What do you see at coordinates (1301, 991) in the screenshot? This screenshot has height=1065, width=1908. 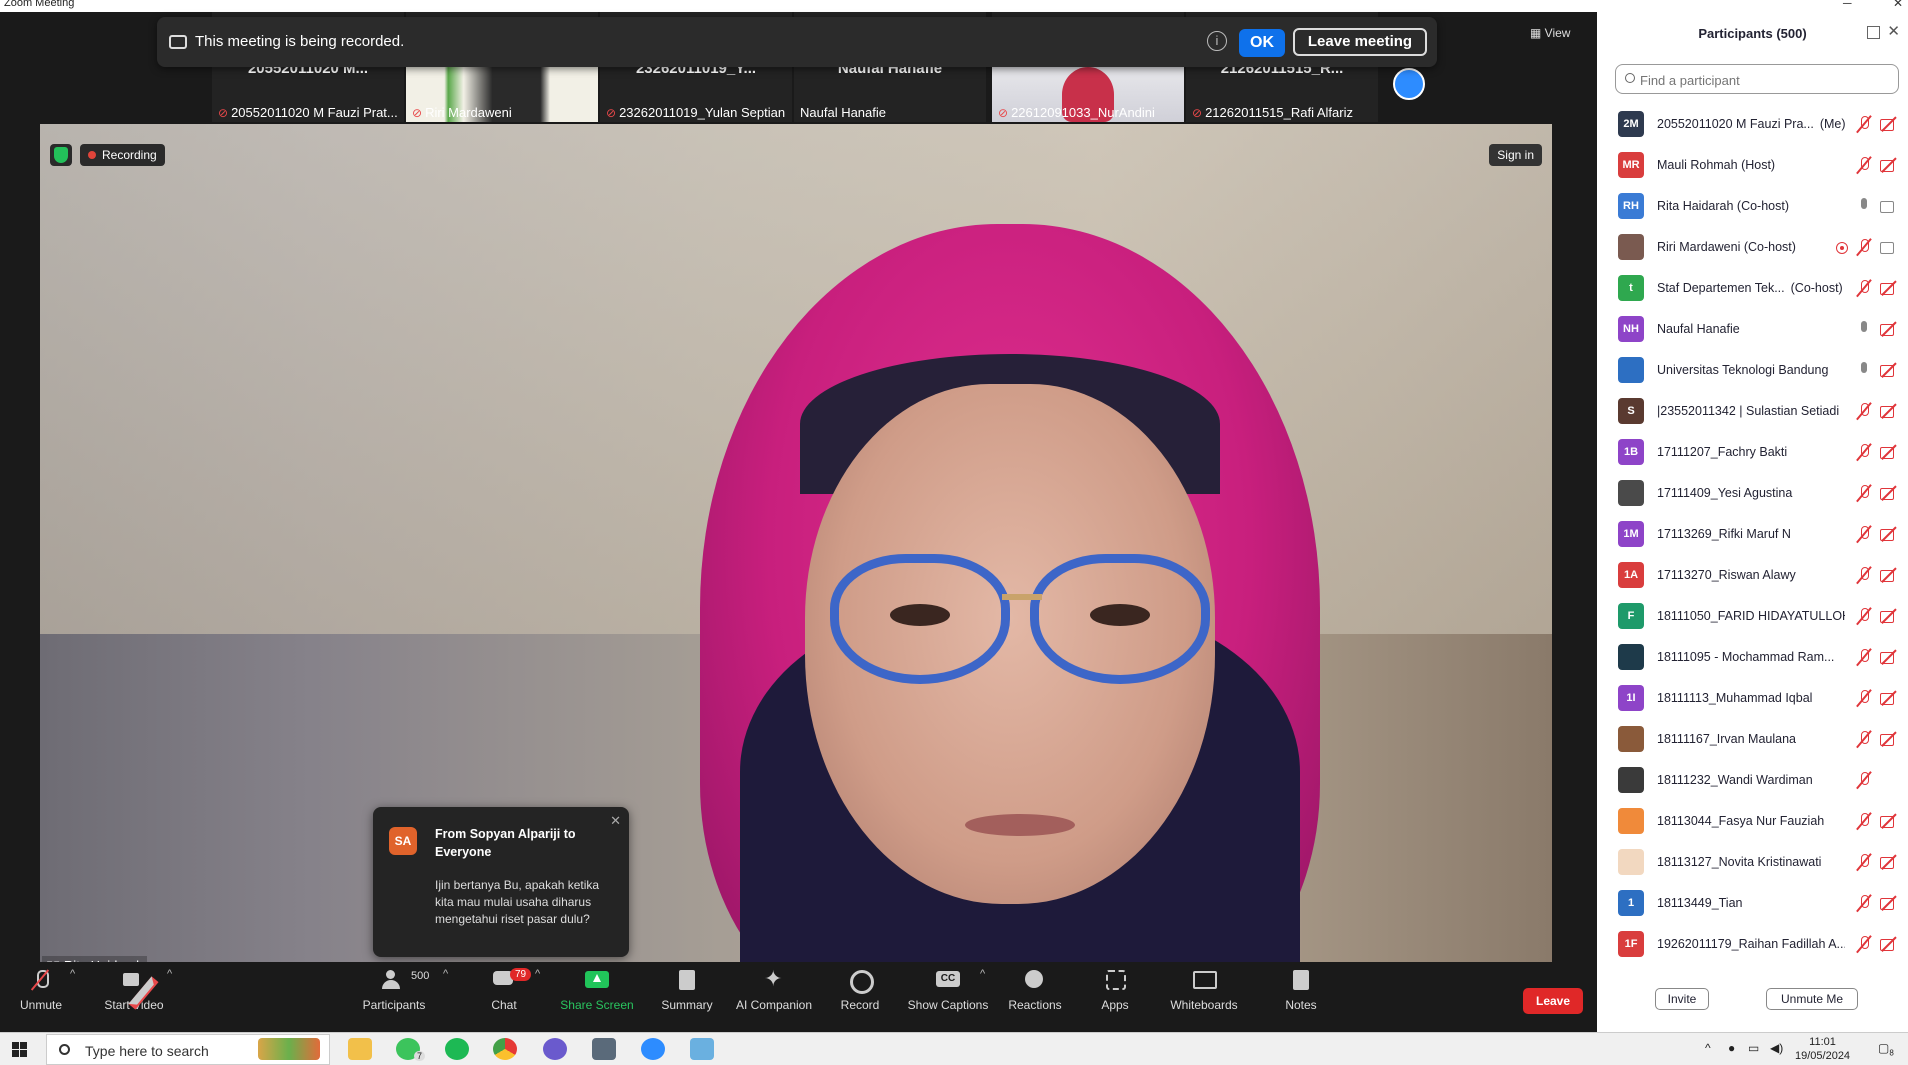 I see `notes-button: Notes` at bounding box center [1301, 991].